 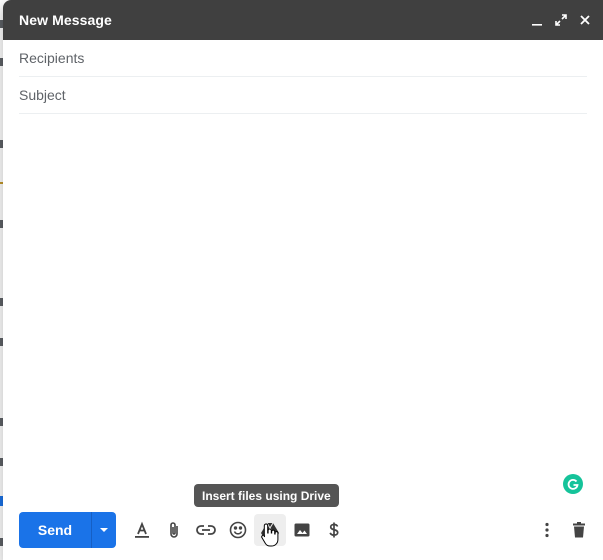 I want to click on insert-emoji-icon, so click(x=238, y=530).